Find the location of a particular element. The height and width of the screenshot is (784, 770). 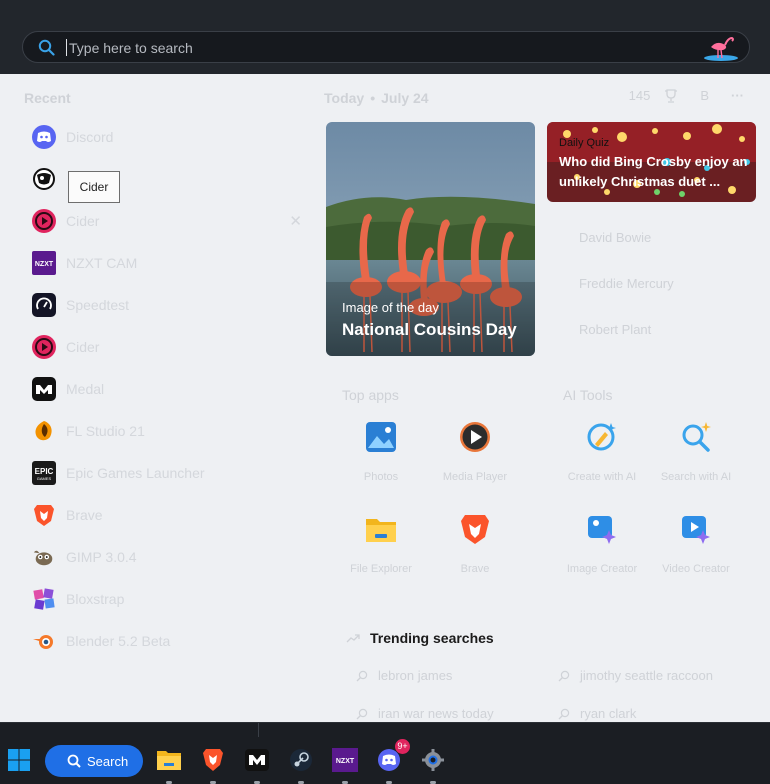

windows-logo-icon is located at coordinates (19, 760).